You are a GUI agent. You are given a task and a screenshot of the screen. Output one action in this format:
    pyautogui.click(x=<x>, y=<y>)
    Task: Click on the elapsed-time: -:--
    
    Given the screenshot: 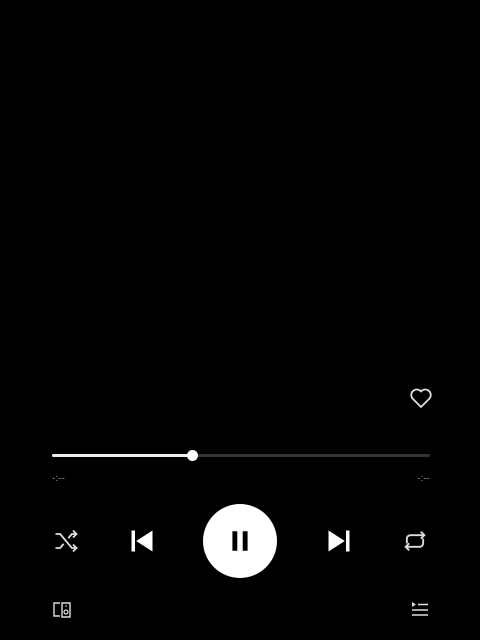 What is the action you would take?
    pyautogui.click(x=58, y=478)
    